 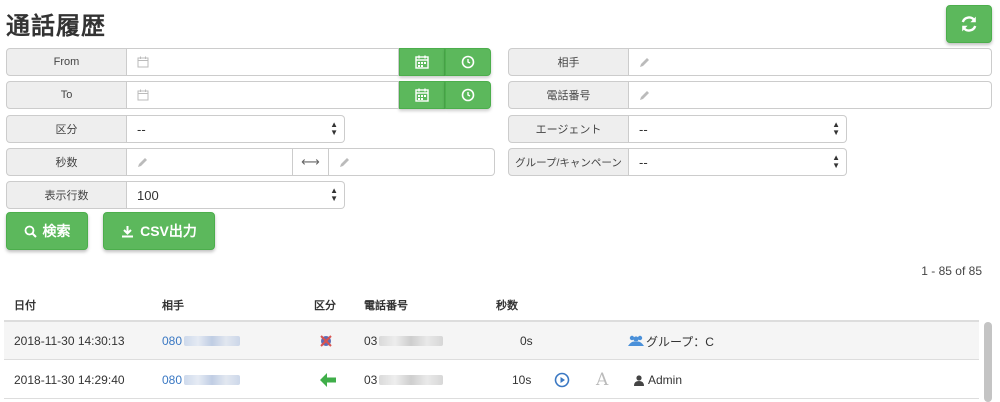 I want to click on header-seconds: 秒数, so click(x=507, y=305).